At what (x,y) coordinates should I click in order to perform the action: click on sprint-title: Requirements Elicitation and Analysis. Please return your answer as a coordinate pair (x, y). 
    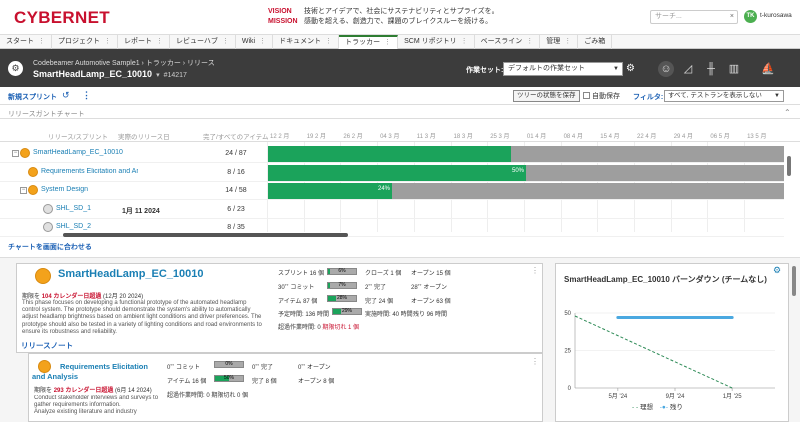
    Looking at the image, I should click on (92, 372).